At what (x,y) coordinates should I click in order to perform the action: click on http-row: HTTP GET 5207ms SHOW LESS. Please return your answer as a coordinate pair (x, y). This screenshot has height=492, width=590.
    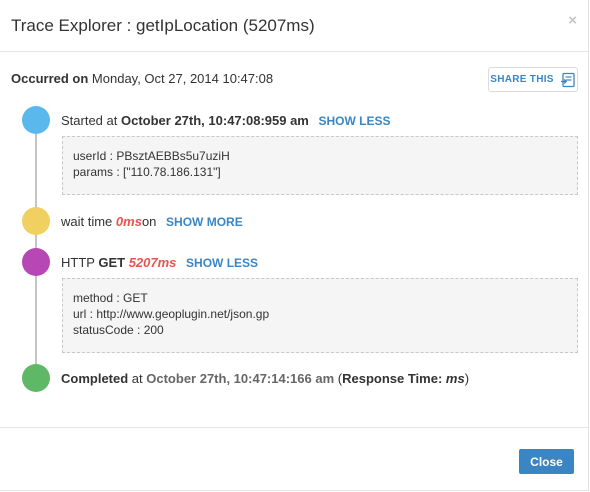
    Looking at the image, I should click on (159, 262).